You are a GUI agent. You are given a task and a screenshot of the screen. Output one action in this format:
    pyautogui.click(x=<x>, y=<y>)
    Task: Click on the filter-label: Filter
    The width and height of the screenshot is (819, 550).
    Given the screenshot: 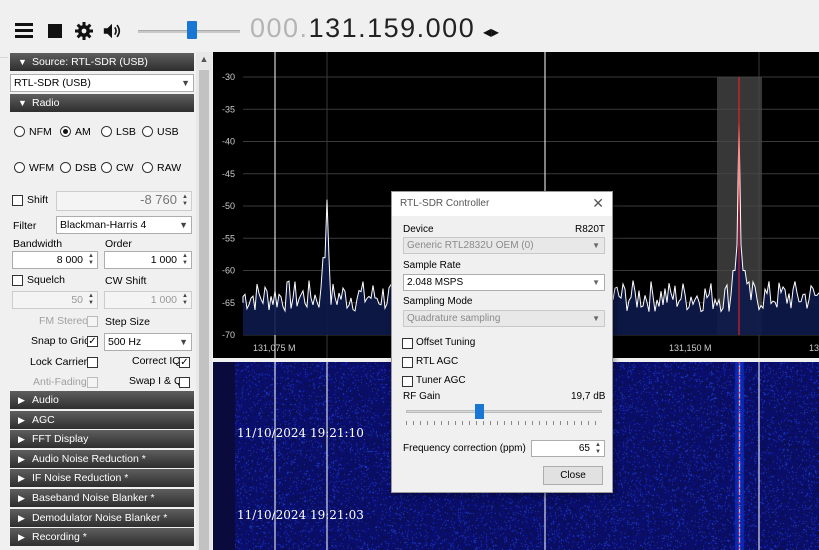 What is the action you would take?
    pyautogui.click(x=25, y=226)
    